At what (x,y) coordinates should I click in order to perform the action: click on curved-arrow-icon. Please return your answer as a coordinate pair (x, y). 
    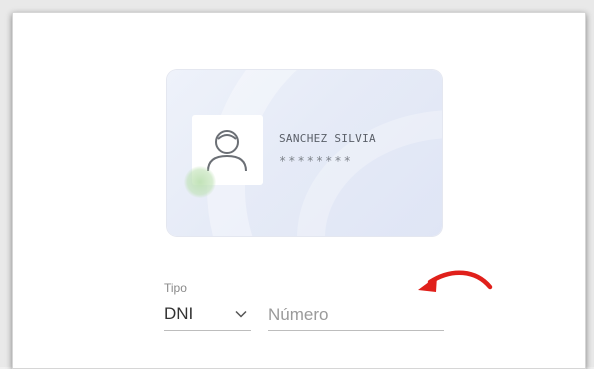
    Looking at the image, I should click on (455, 281).